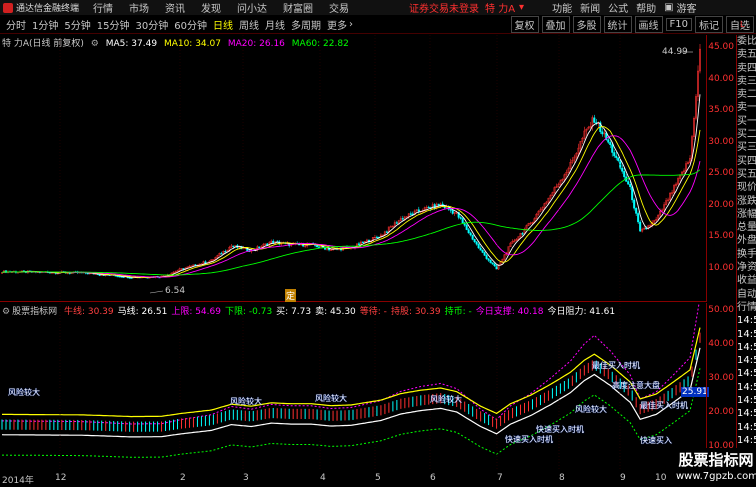 The image size is (756, 487). Describe the element at coordinates (211, 7) in the screenshot. I see `menu-discover: 发现` at that location.